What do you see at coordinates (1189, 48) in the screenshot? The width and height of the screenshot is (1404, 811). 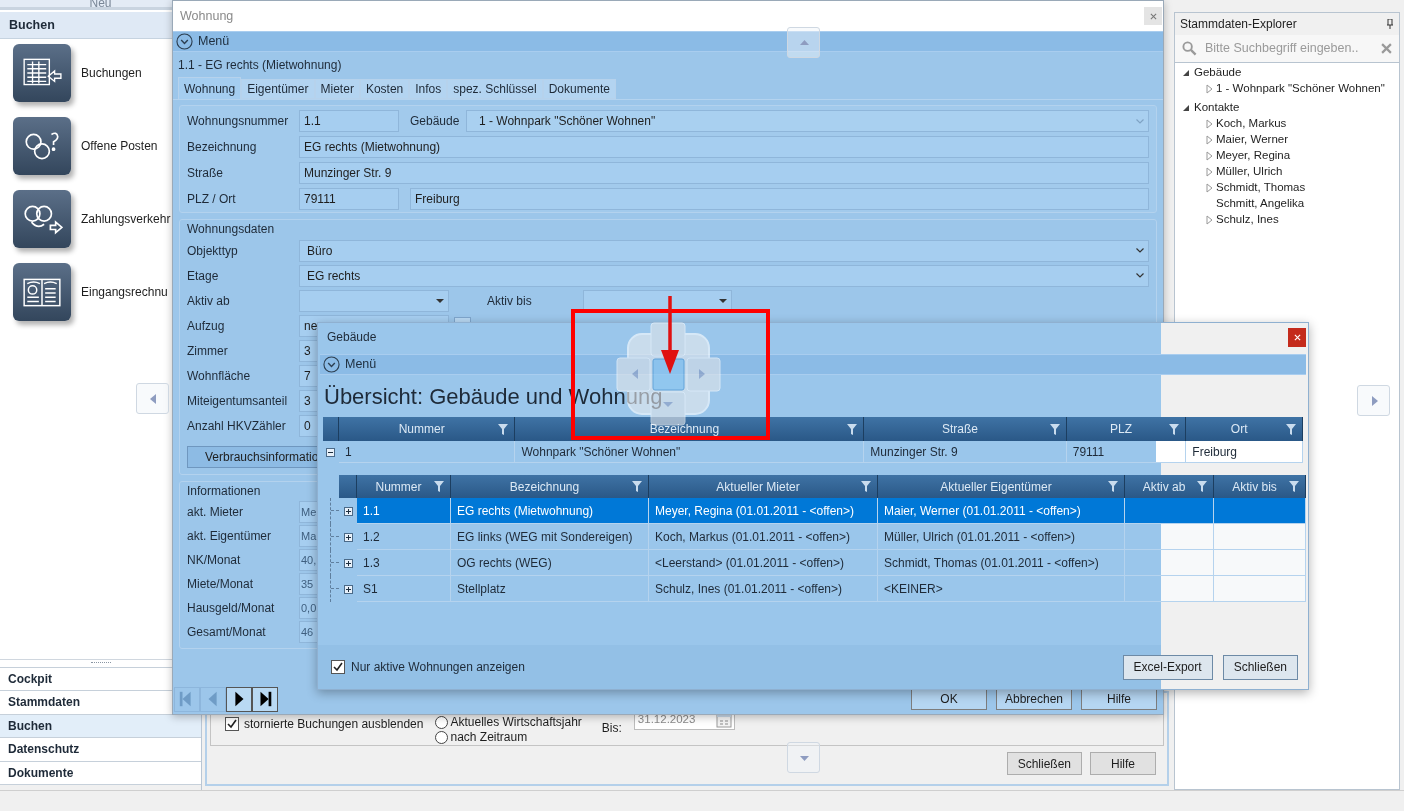 I see `search-icon` at bounding box center [1189, 48].